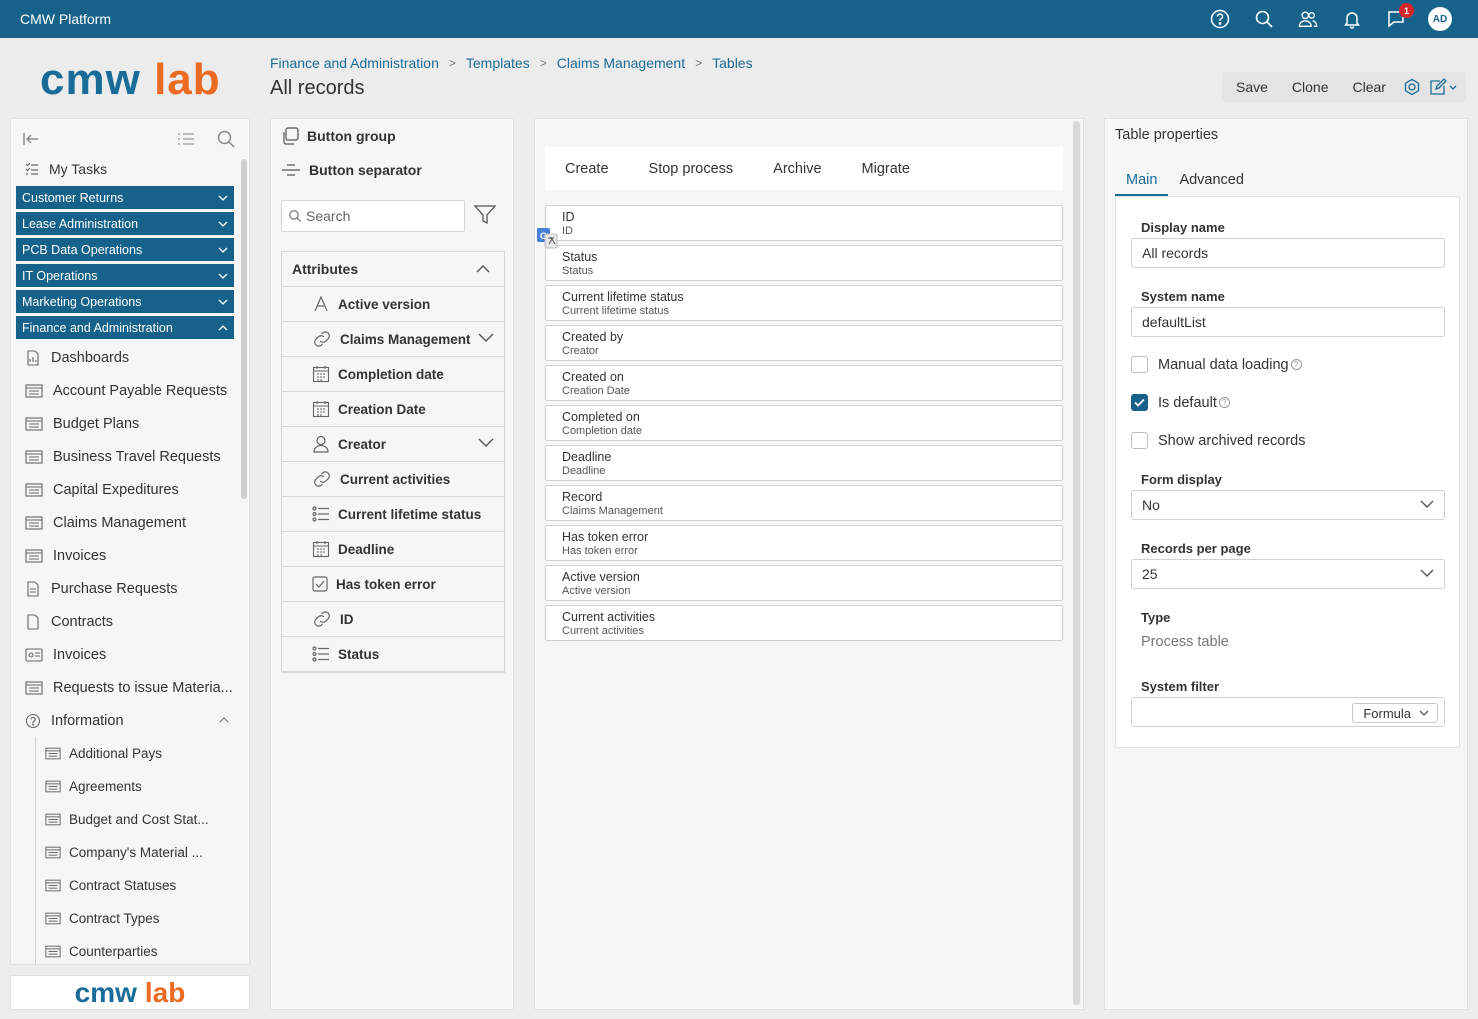 This screenshot has width=1478, height=1019. Describe the element at coordinates (31, 139) in the screenshot. I see `collapse-sidebar-icon` at that location.